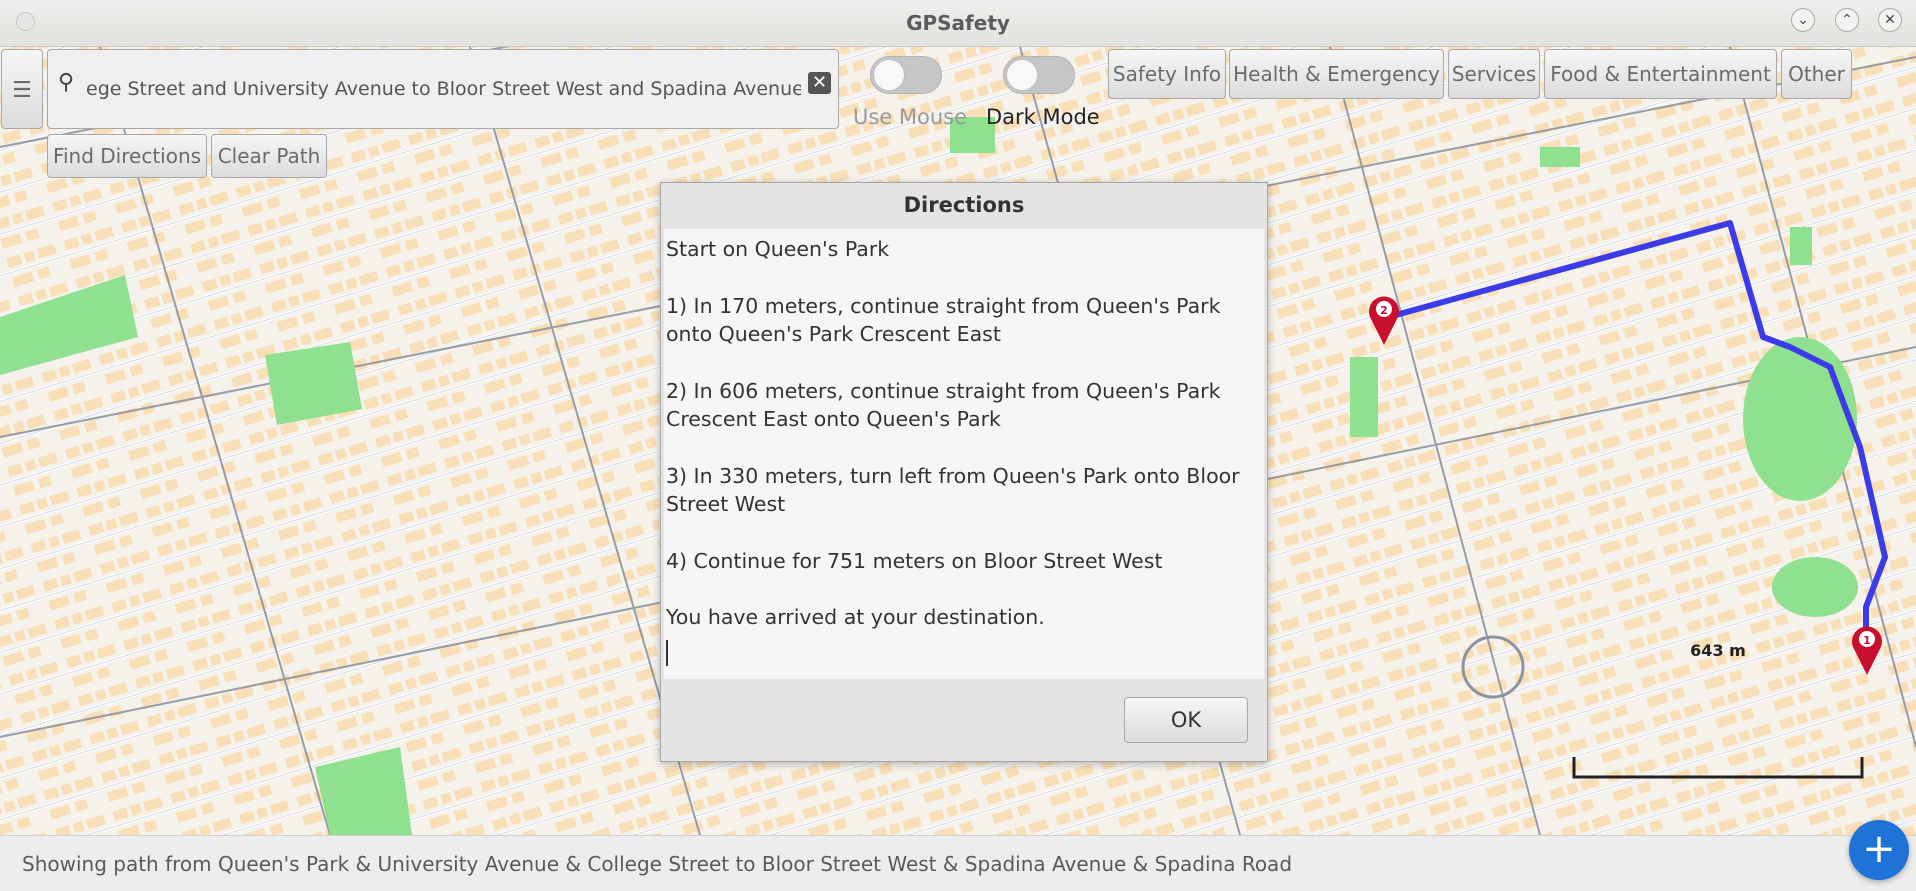 The image size is (1916, 891). I want to click on clear-path-button: Clear Path, so click(269, 156).